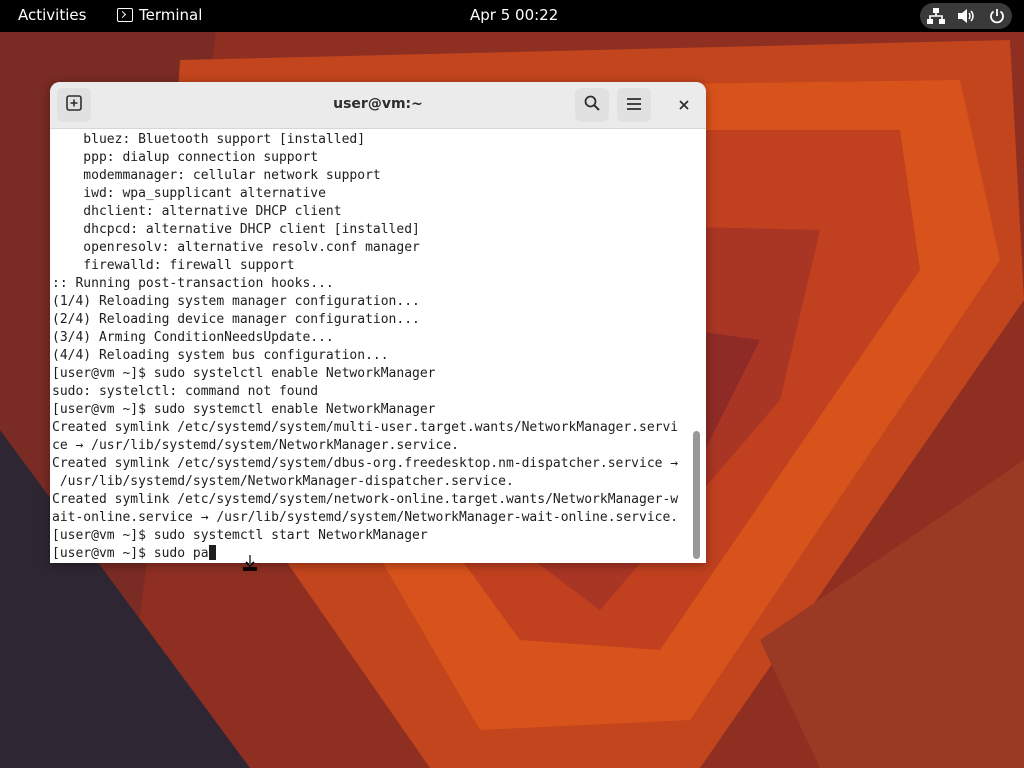  I want to click on terminal-line: firewalld: firewall support, so click(173, 265).